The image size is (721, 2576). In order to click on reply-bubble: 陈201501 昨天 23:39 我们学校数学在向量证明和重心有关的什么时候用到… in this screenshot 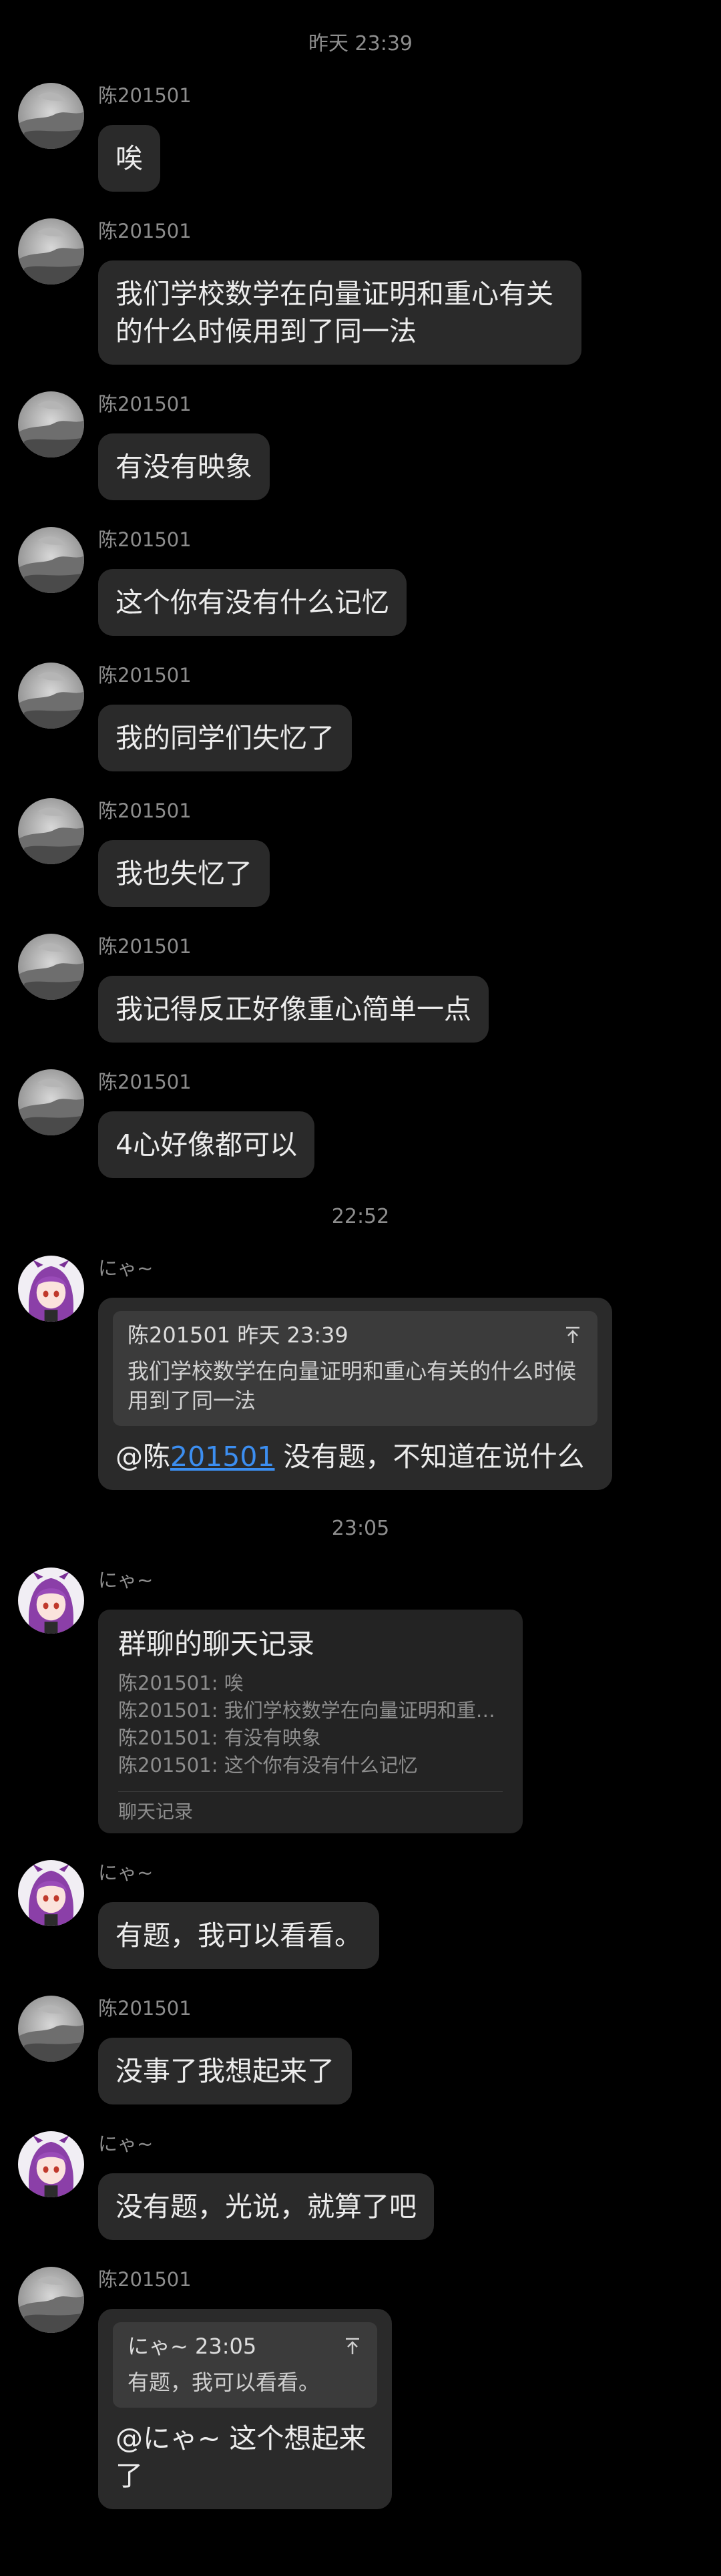, I will do `click(355, 1394)`.